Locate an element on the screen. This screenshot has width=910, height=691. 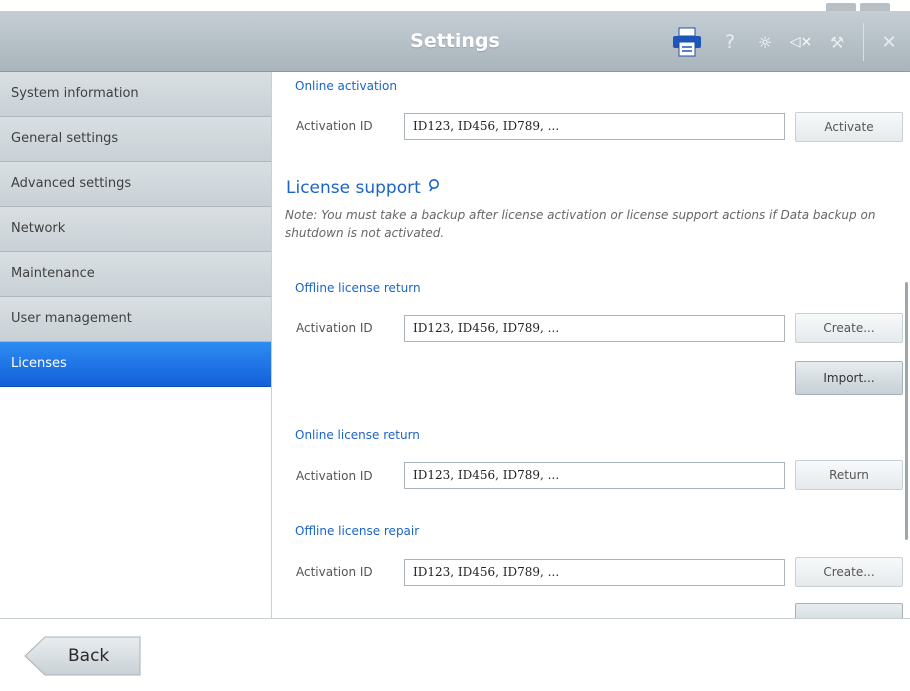
window-top-strip is located at coordinates (455, 5).